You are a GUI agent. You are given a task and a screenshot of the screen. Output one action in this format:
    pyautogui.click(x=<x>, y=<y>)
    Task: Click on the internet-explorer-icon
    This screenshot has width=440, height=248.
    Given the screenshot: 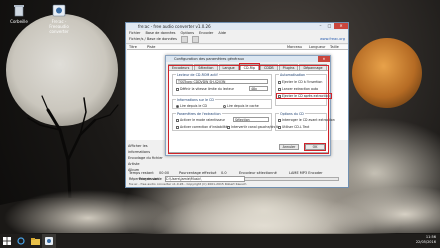 What is the action you would take?
    pyautogui.click(x=21, y=241)
    